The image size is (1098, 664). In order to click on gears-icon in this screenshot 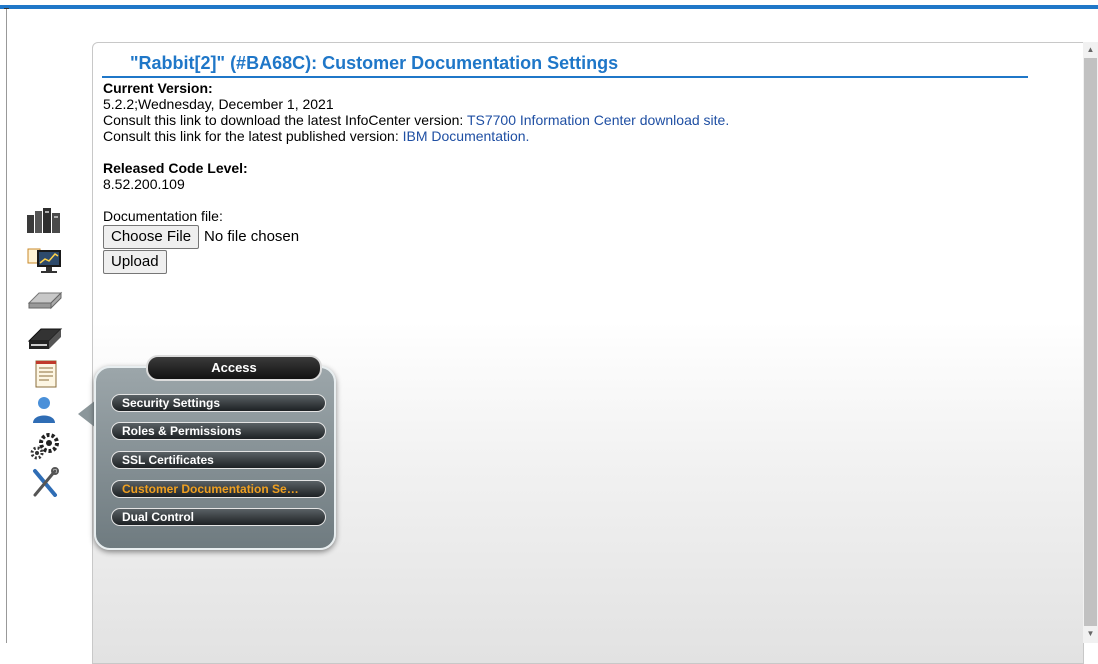, I will do `click(45, 446)`.